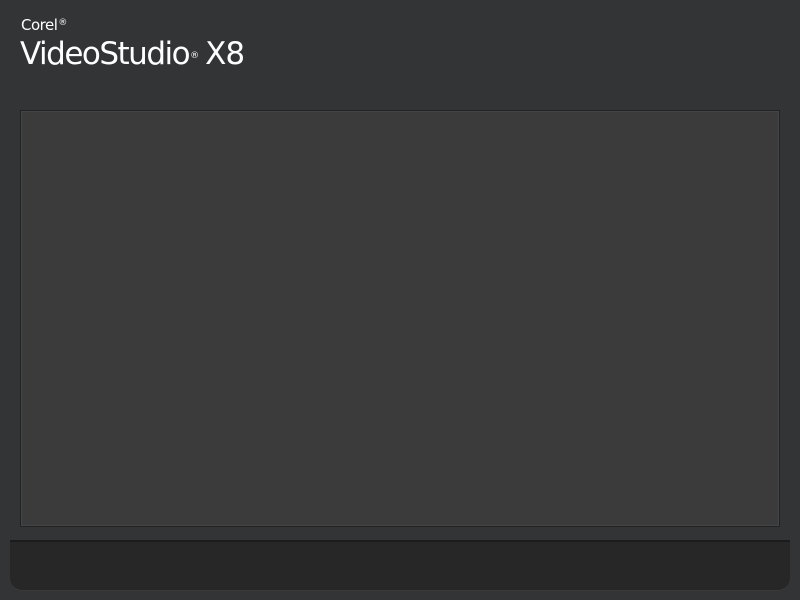  Describe the element at coordinates (39, 25) in the screenshot. I see `logo-brand-text: Corel` at that location.